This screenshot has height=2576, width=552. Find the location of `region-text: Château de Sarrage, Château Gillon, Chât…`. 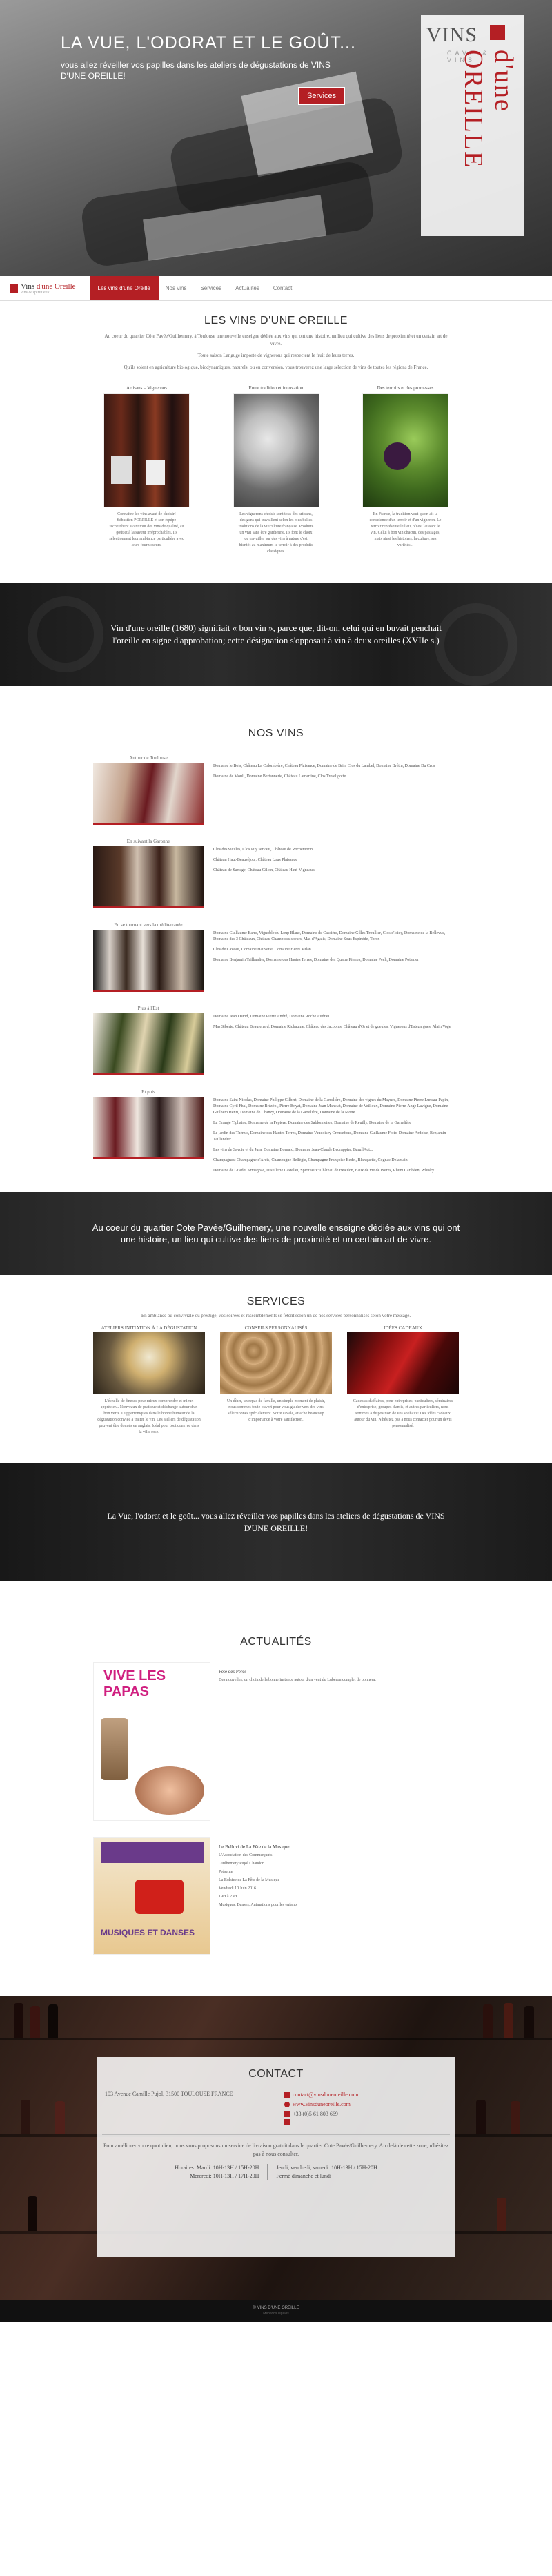

region-text: Château de Sarrage, Château Gillon, Chât… is located at coordinates (264, 870).